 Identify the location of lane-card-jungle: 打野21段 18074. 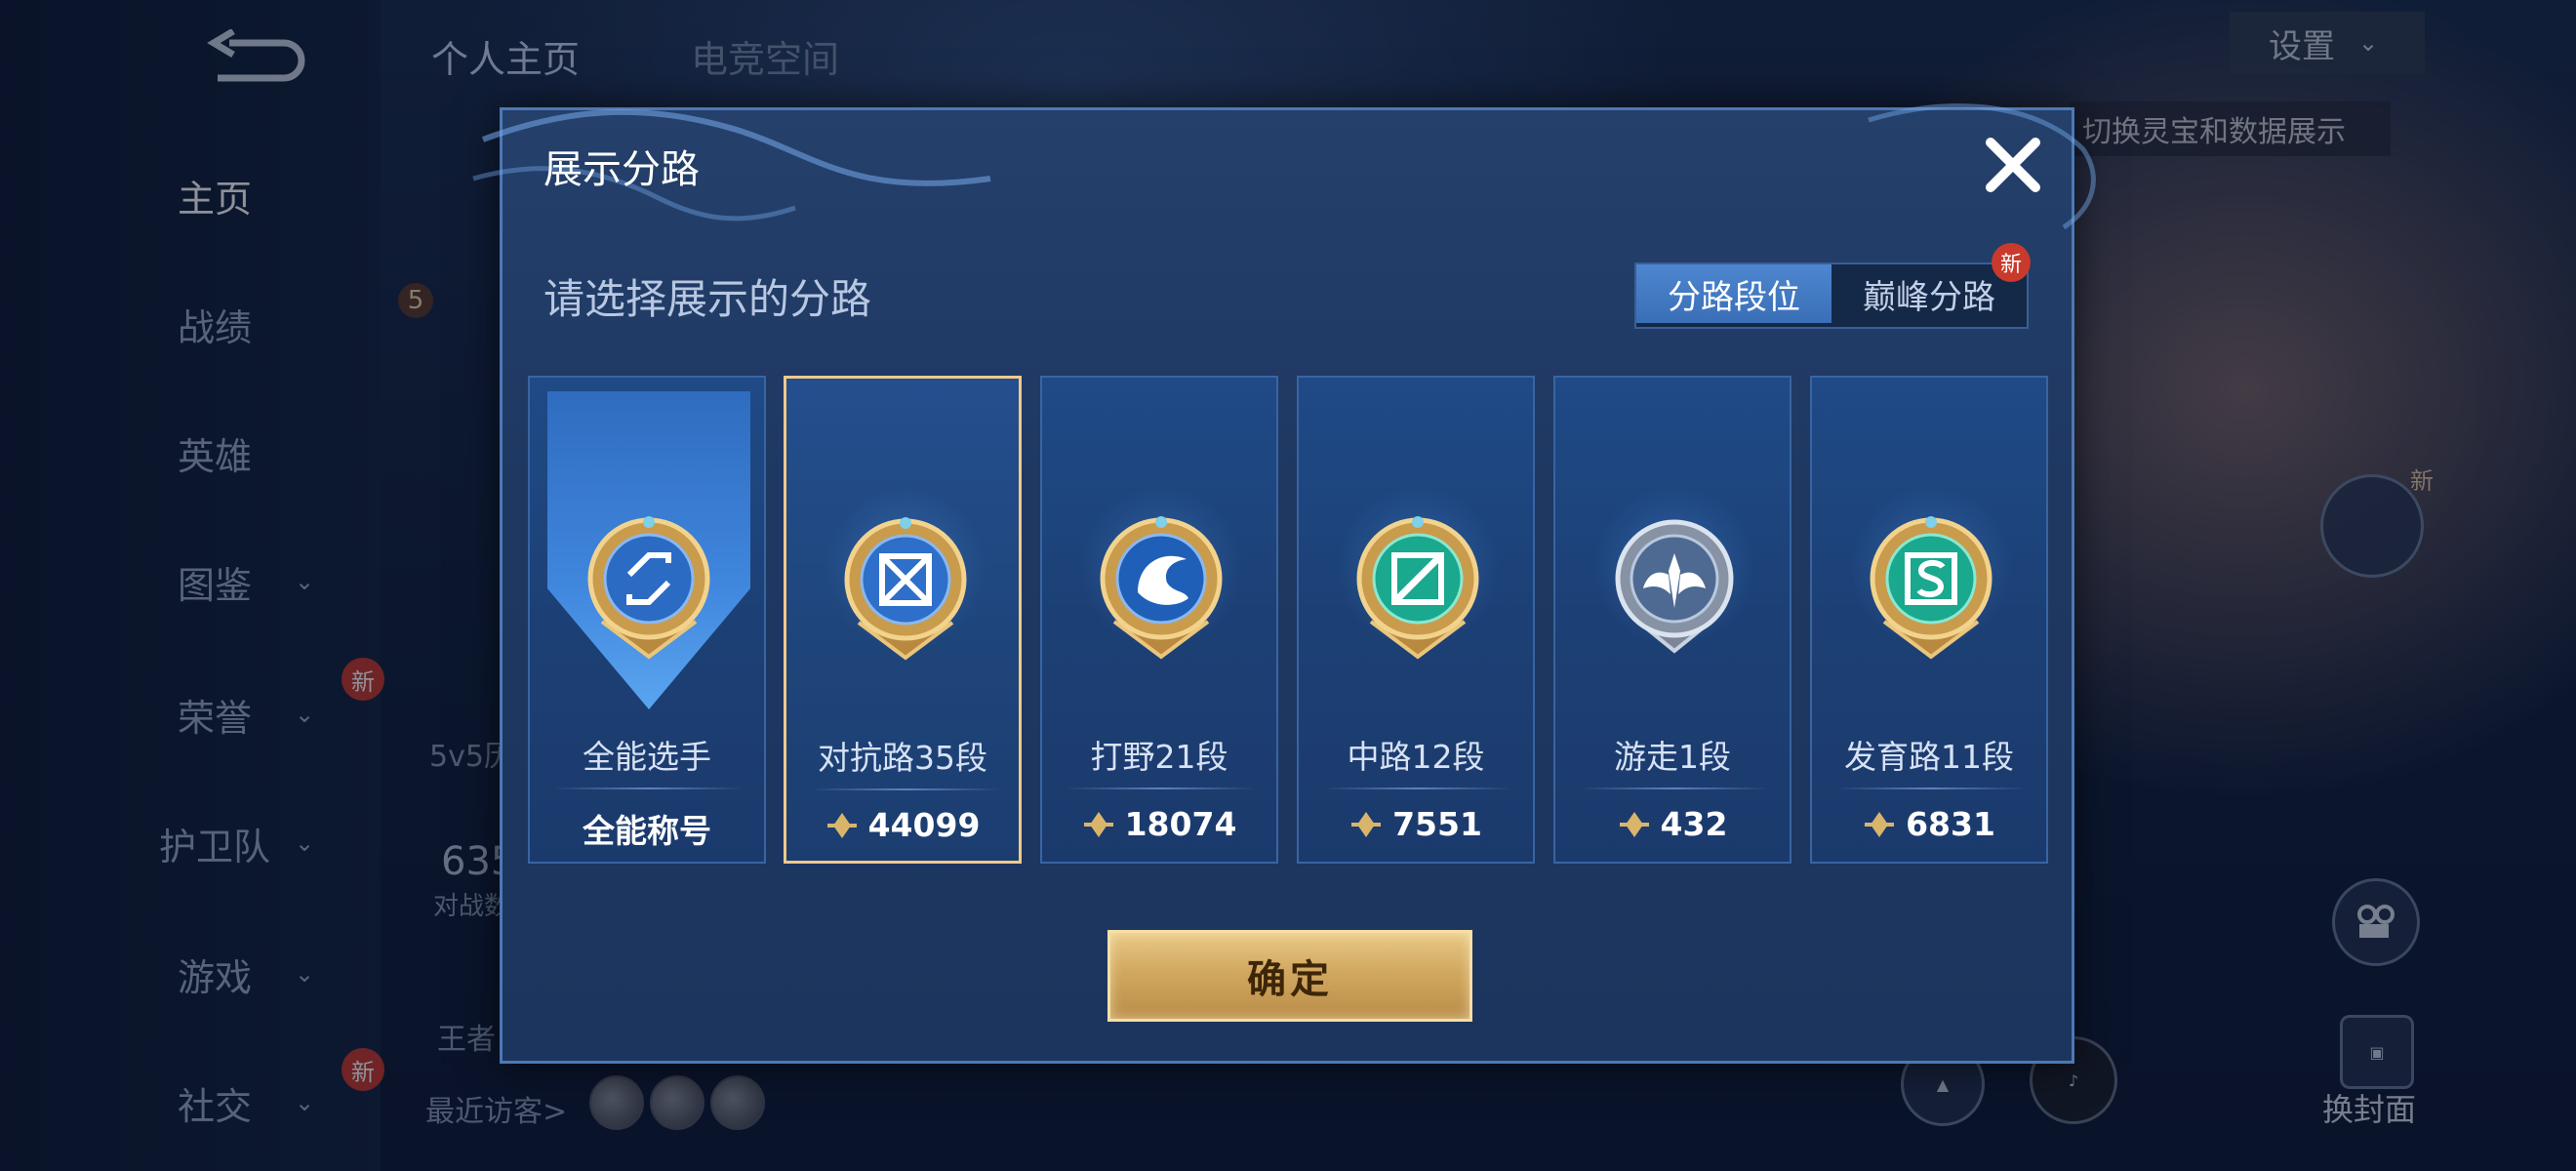
(1159, 620).